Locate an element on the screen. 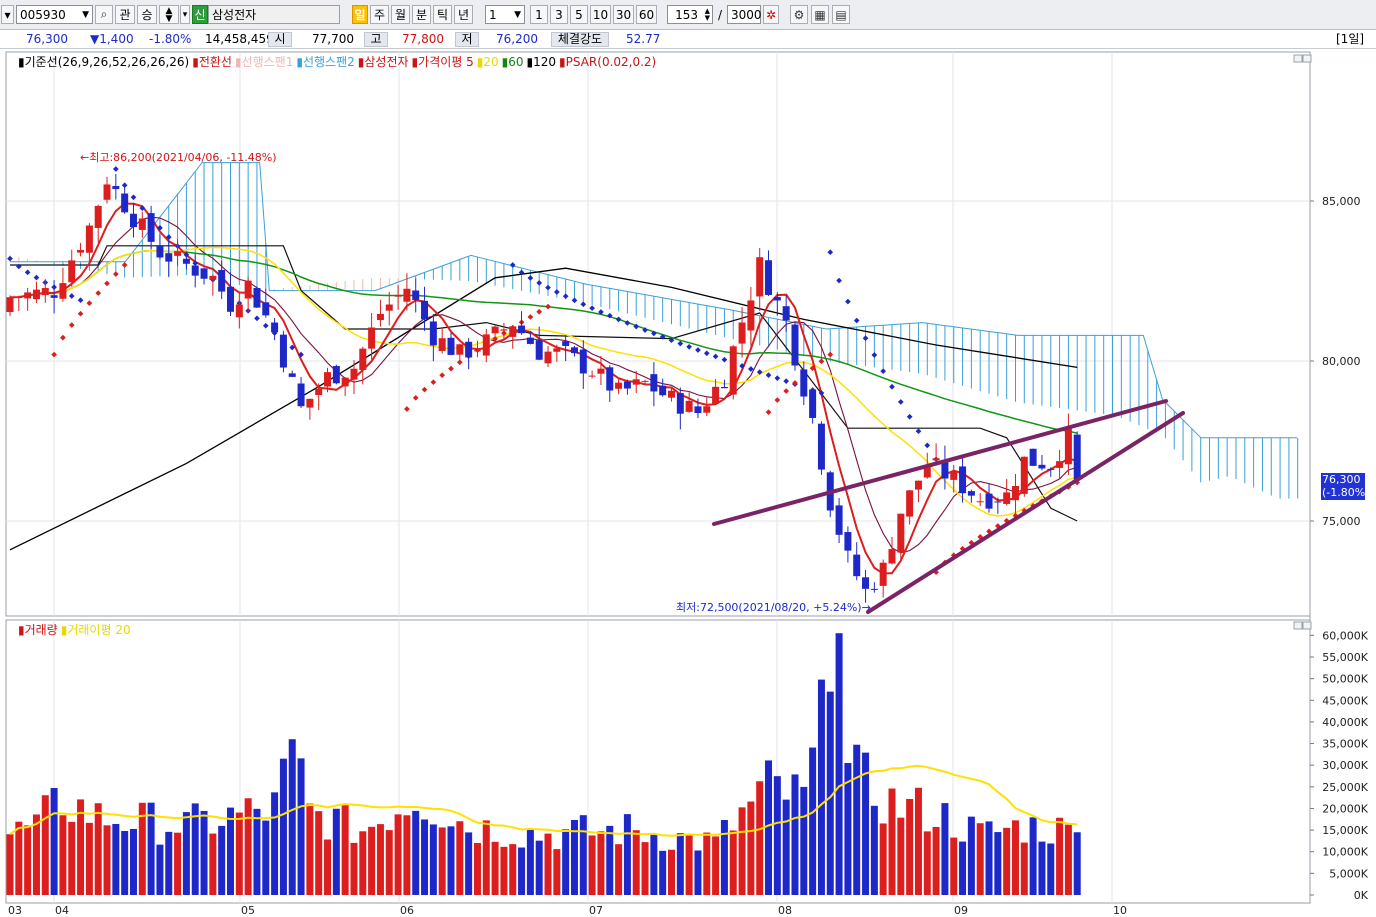  month-label: 10 is located at coordinates (1120, 910).